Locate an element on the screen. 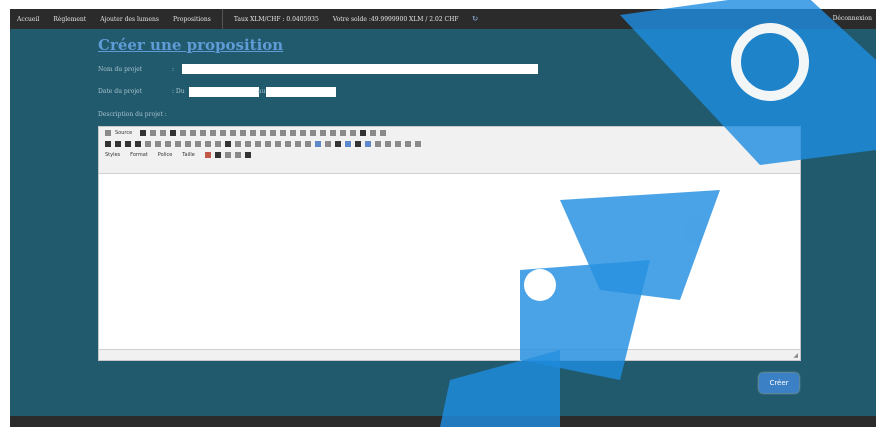  preview-icon is located at coordinates (173, 132).